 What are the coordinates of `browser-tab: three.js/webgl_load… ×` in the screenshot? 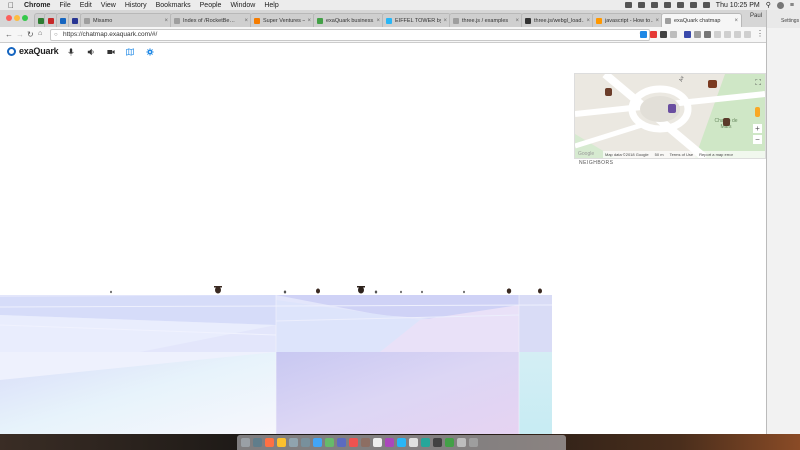 It's located at (557, 20).